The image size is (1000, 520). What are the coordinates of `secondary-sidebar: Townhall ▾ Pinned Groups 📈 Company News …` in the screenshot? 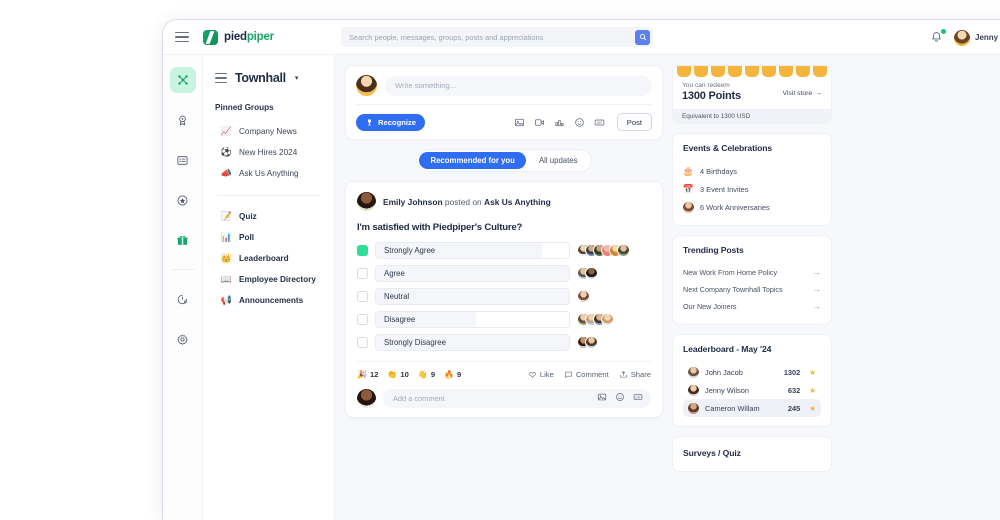 It's located at (269, 287).